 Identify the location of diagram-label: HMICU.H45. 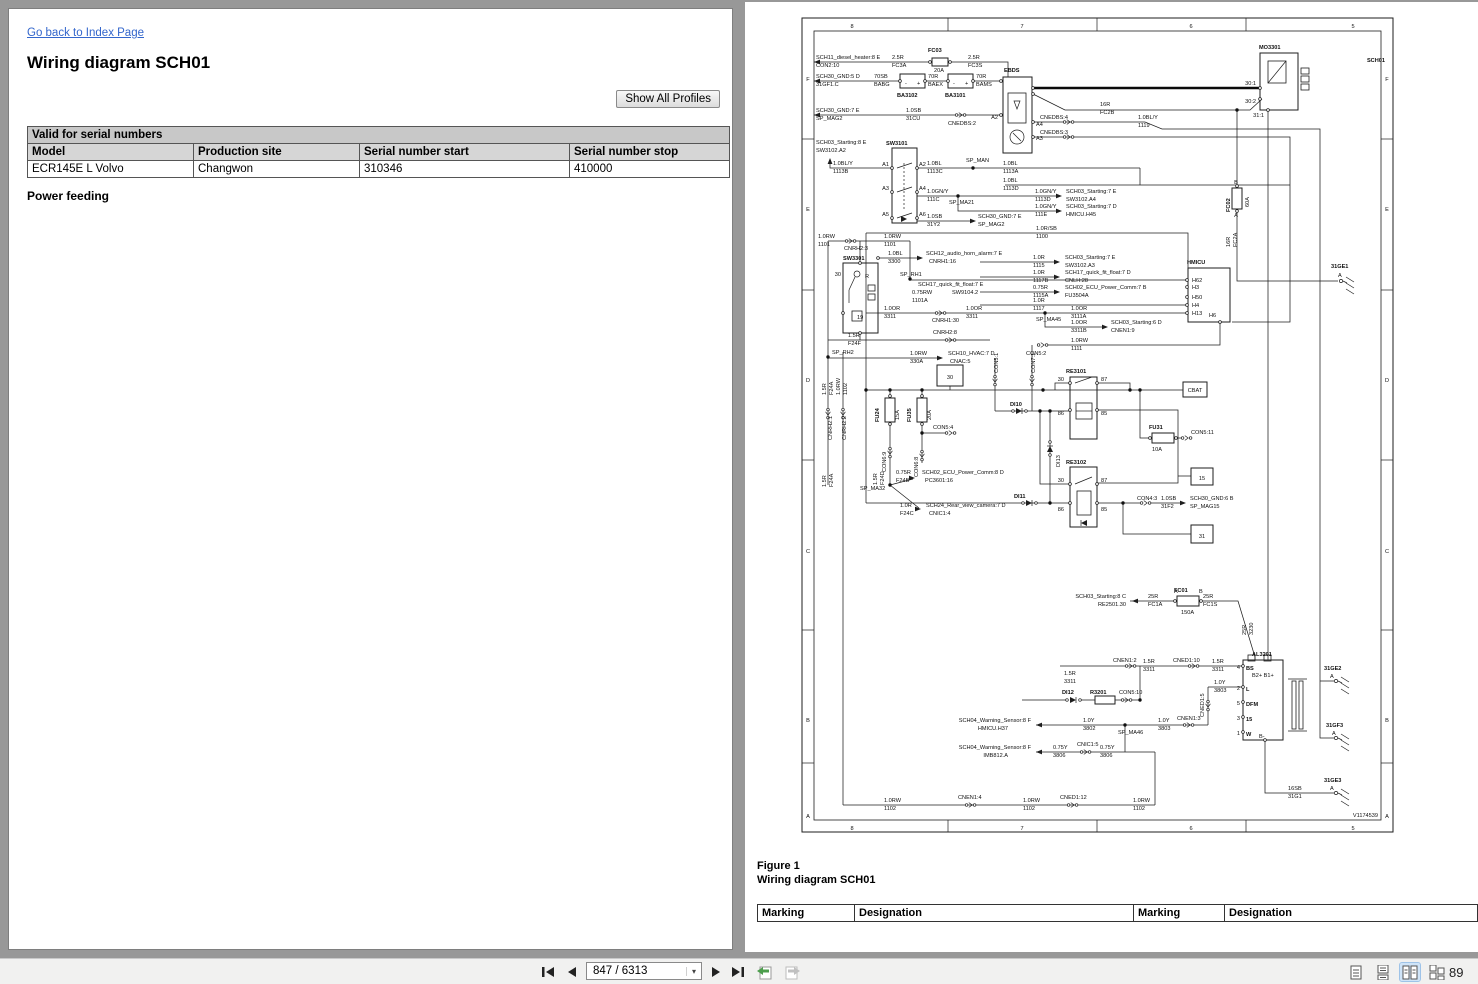
(1081, 215).